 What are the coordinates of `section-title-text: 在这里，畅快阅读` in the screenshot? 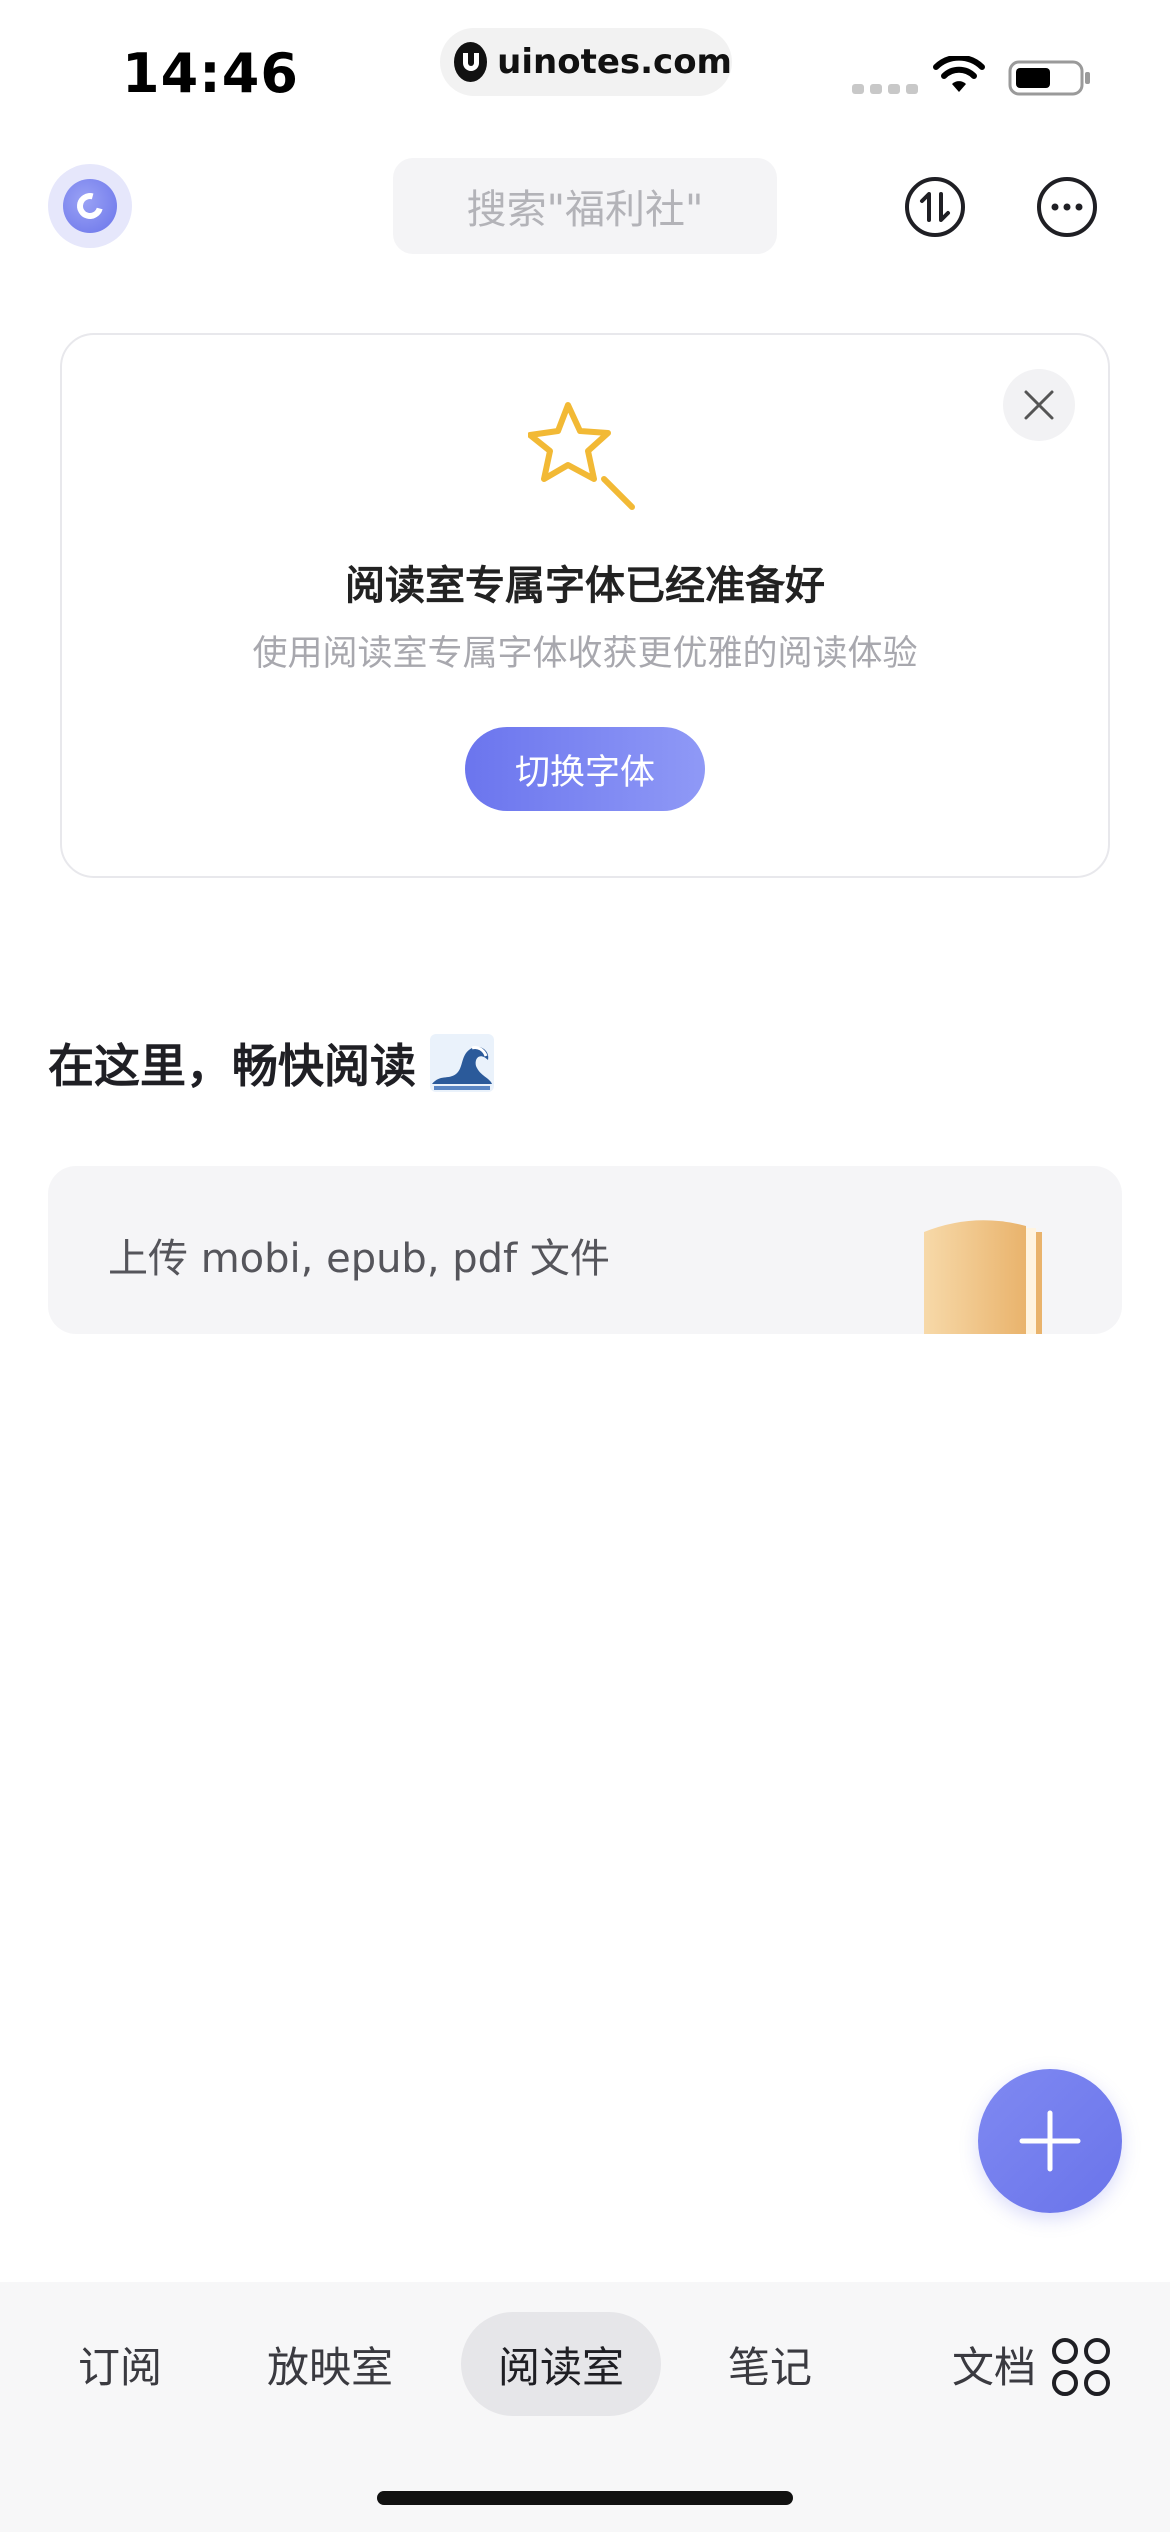 It's located at (232, 1066).